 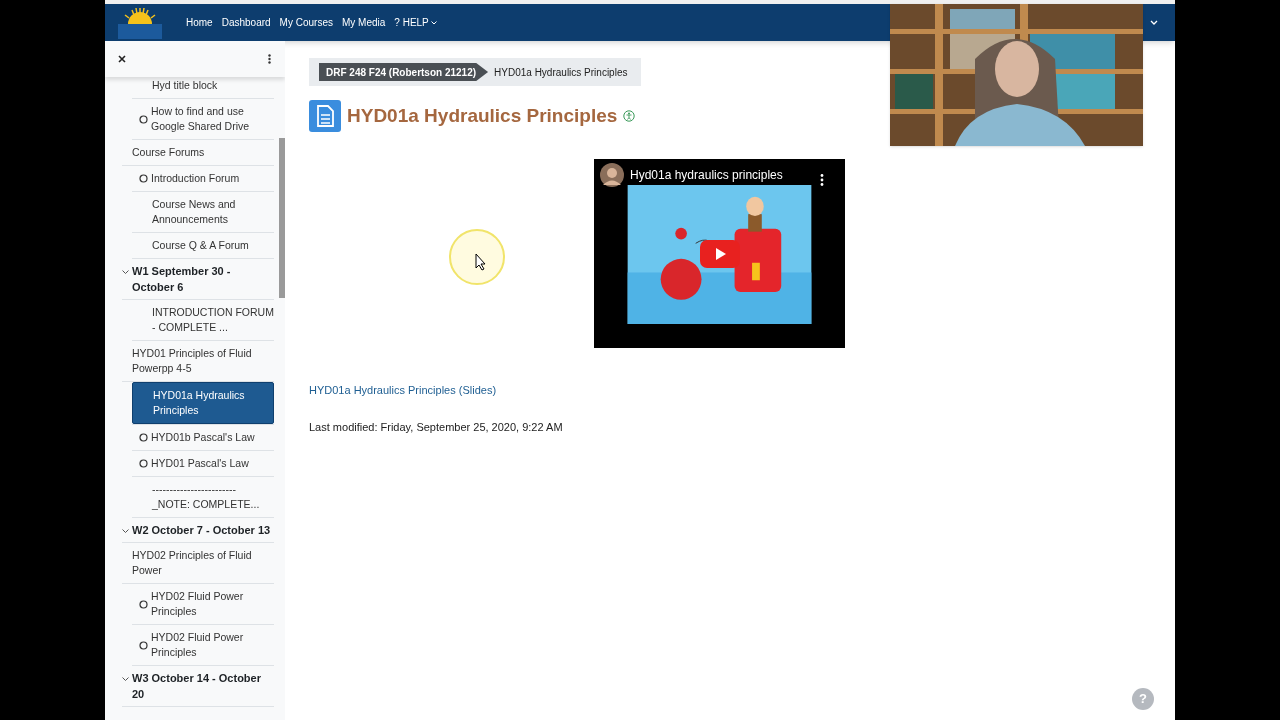 I want to click on activity-item: Introduction Forum, so click(x=203, y=178).